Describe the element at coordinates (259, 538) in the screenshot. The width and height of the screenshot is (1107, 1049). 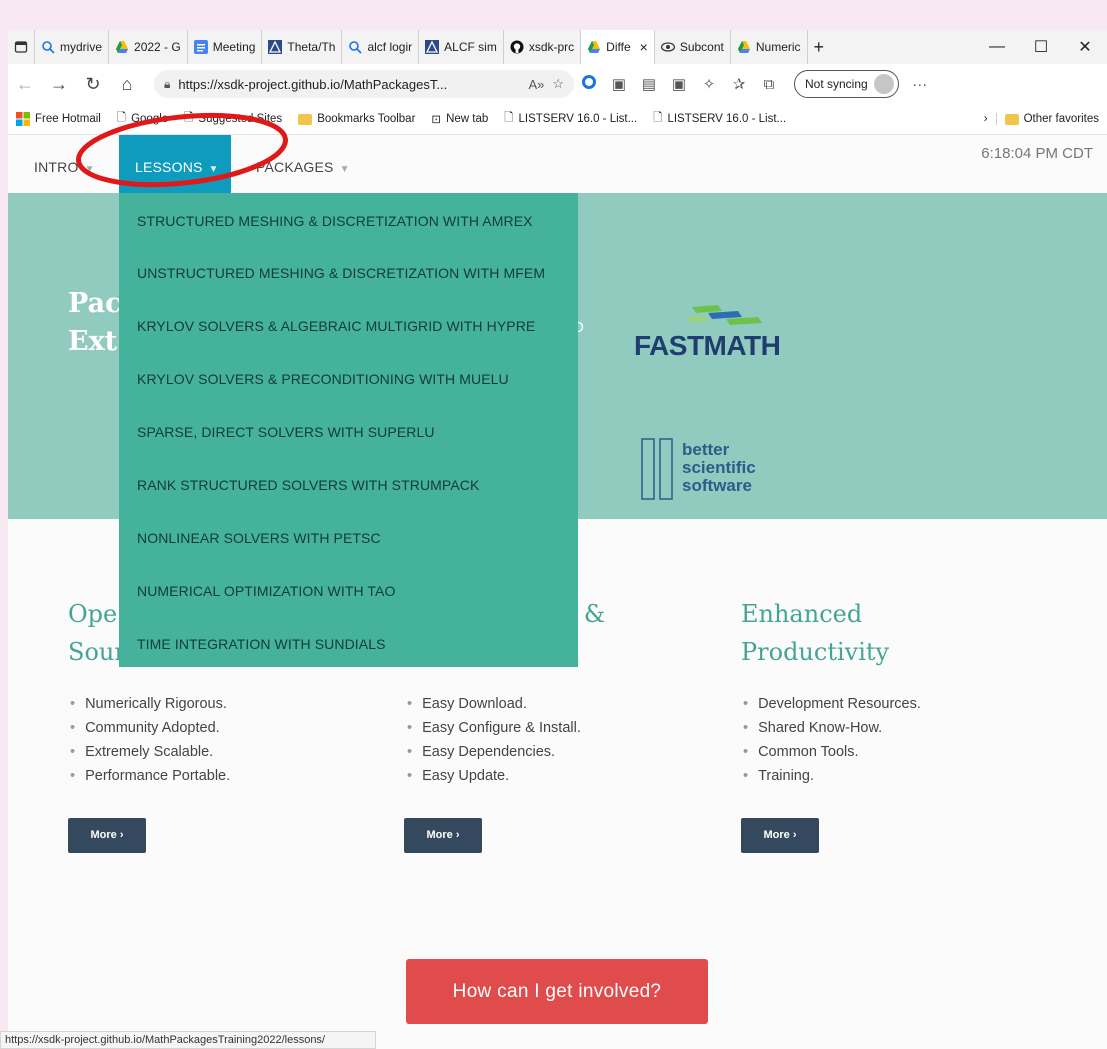
I see `menu-item-petsc: NONLINEAR SOLVERS WITH PETSC` at that location.